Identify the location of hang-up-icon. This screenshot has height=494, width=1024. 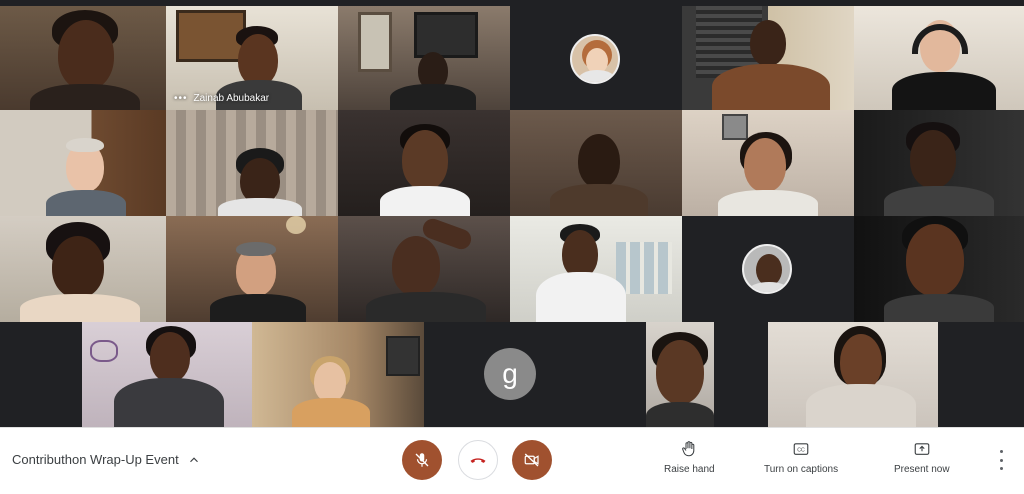
(478, 460).